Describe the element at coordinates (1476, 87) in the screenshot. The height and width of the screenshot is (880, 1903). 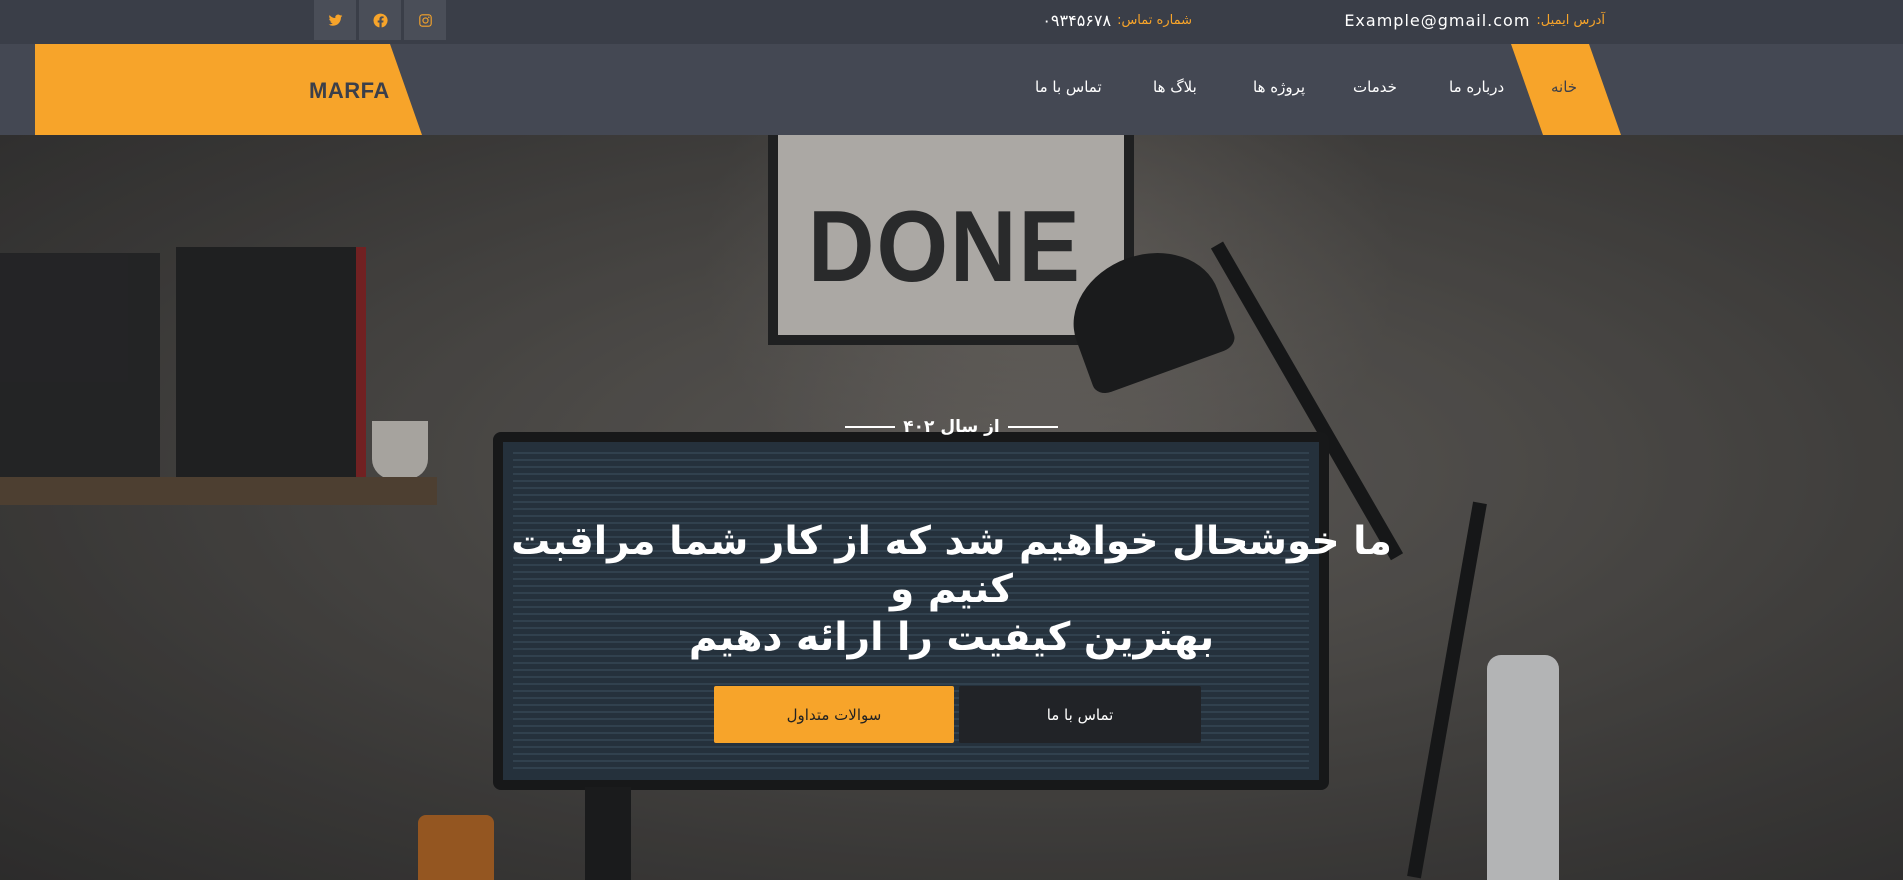
I see `nav-item-about: درباره ما` at that location.